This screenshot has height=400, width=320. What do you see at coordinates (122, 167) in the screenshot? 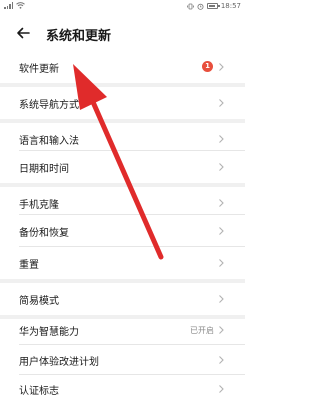
I see `list-item-date-time: 日期和时间` at bounding box center [122, 167].